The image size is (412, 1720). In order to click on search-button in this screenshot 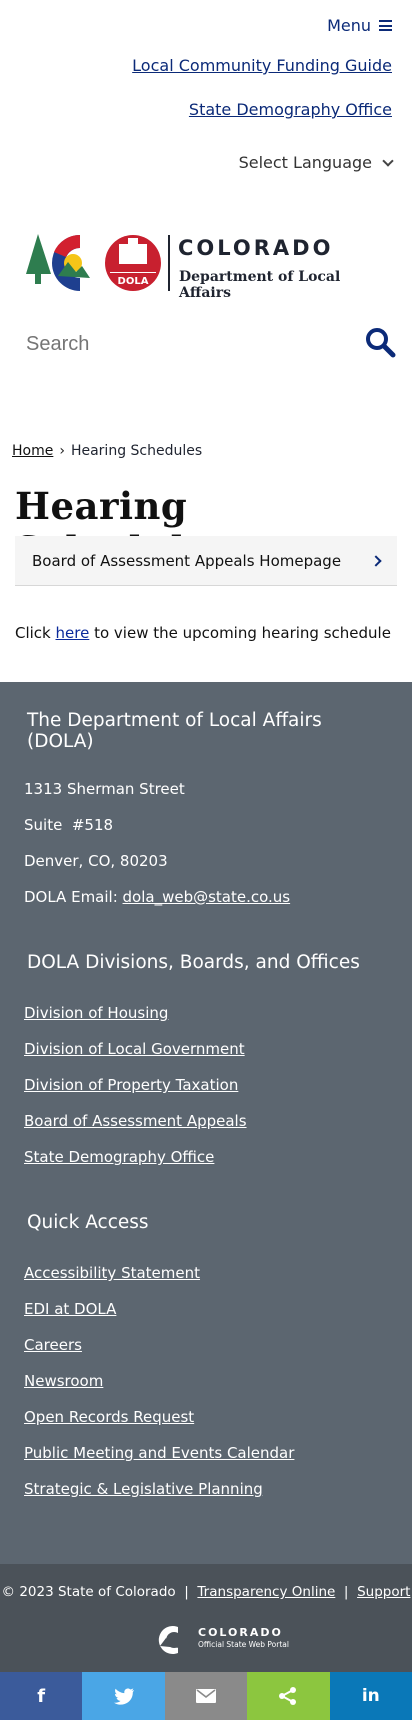, I will do `click(380, 342)`.